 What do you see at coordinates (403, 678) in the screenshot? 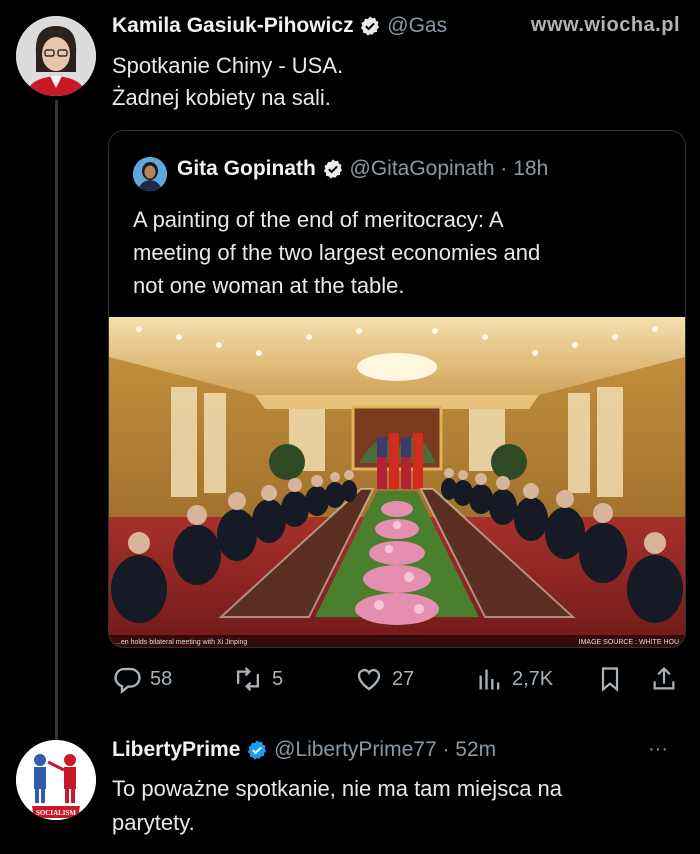
I see `like-count: 27` at bounding box center [403, 678].